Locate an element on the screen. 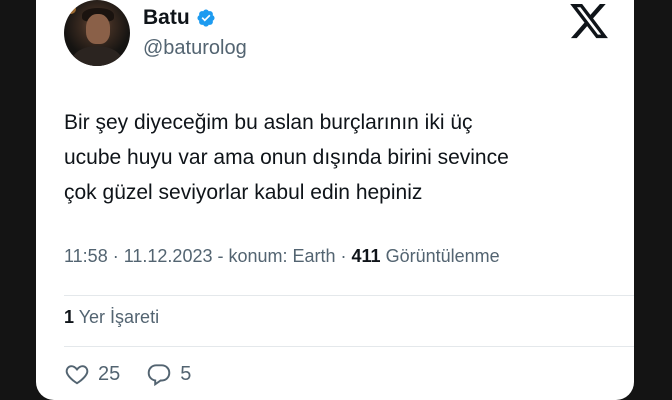  reply-count: 5 is located at coordinates (186, 373).